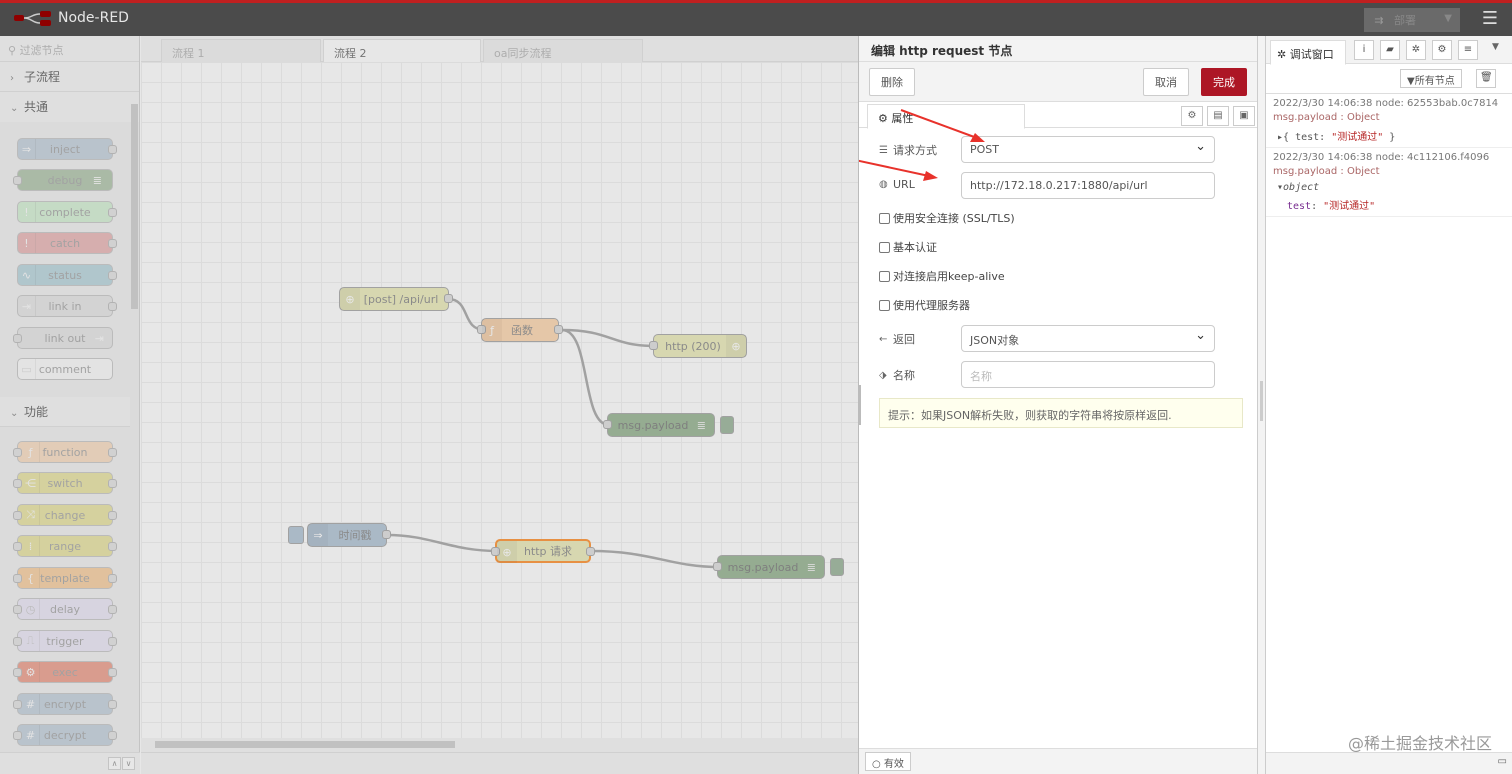  I want to click on label-text: 返回, so click(904, 339).